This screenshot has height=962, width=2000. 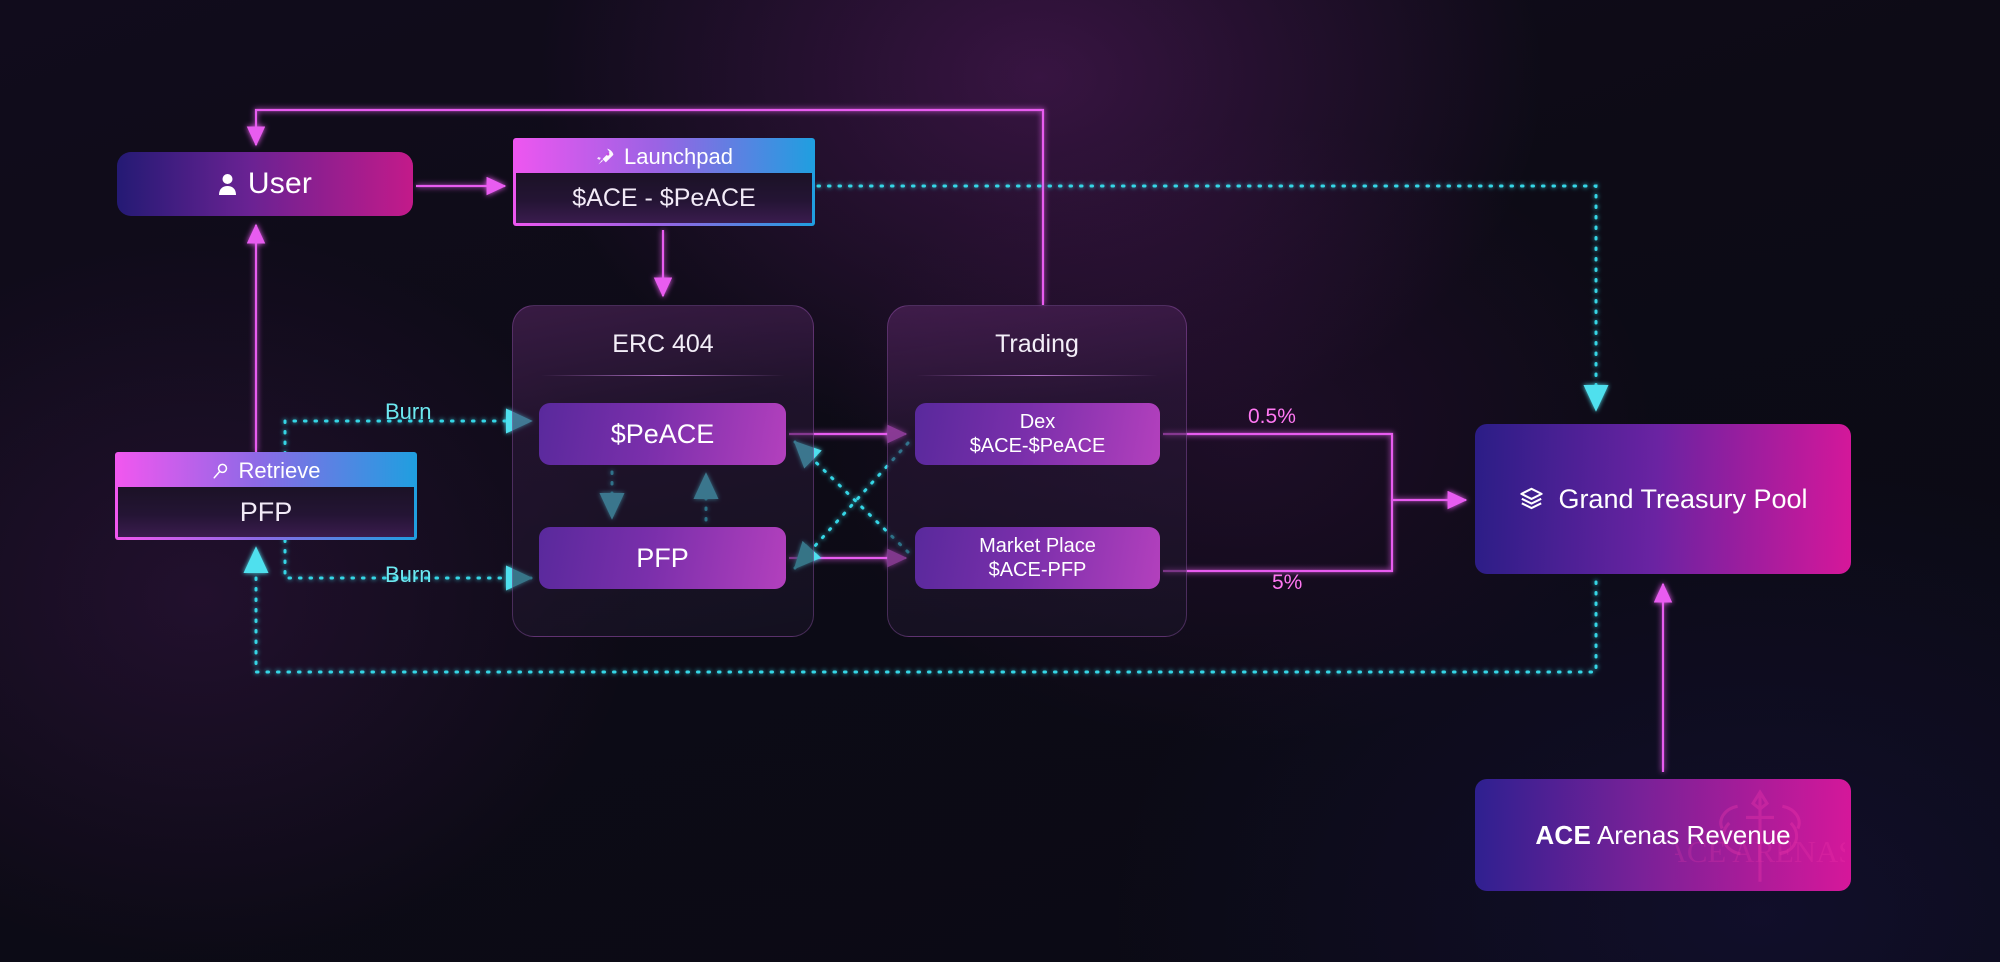 What do you see at coordinates (280, 183) in the screenshot?
I see `node-user-label: User` at bounding box center [280, 183].